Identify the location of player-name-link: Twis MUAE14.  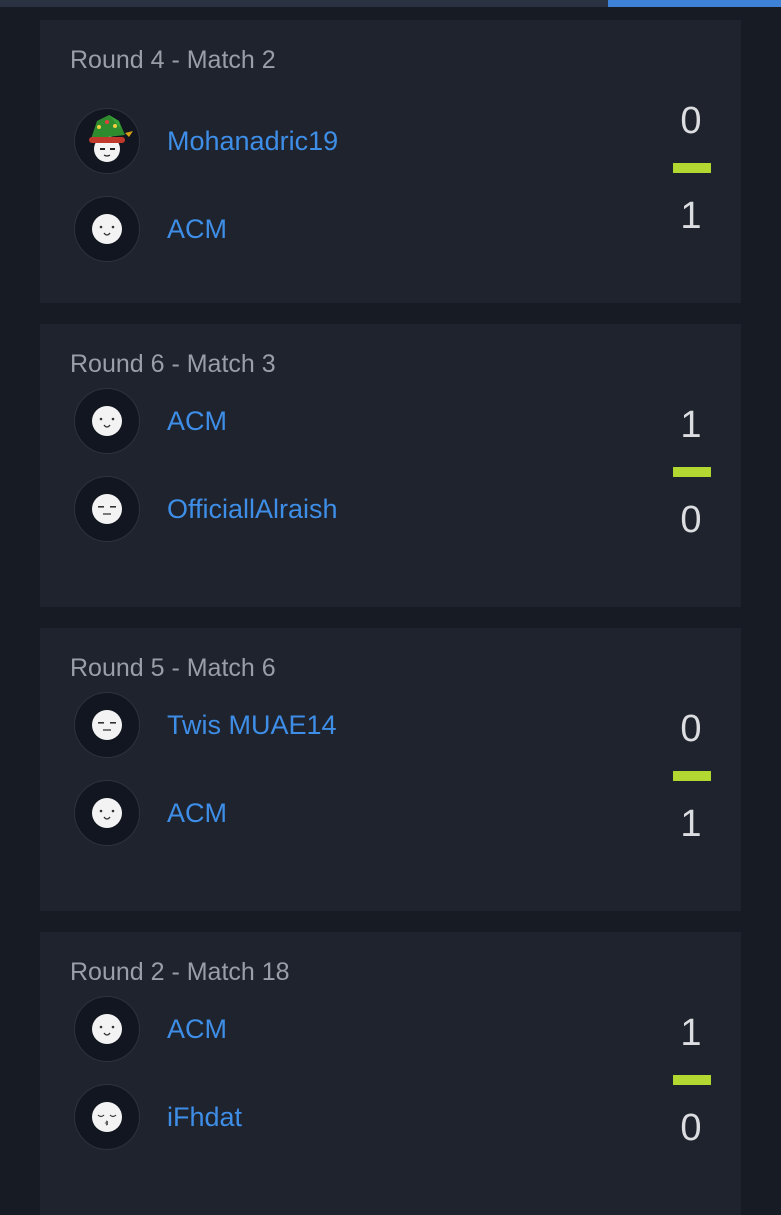
(252, 725).